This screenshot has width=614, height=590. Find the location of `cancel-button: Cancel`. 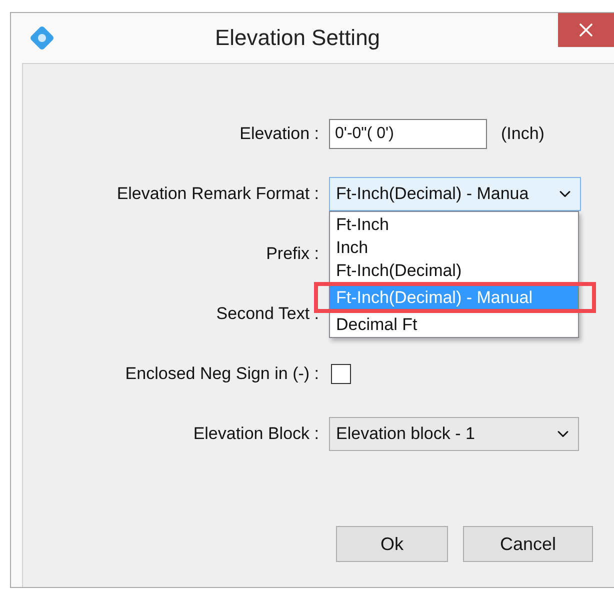

cancel-button: Cancel is located at coordinates (528, 544).